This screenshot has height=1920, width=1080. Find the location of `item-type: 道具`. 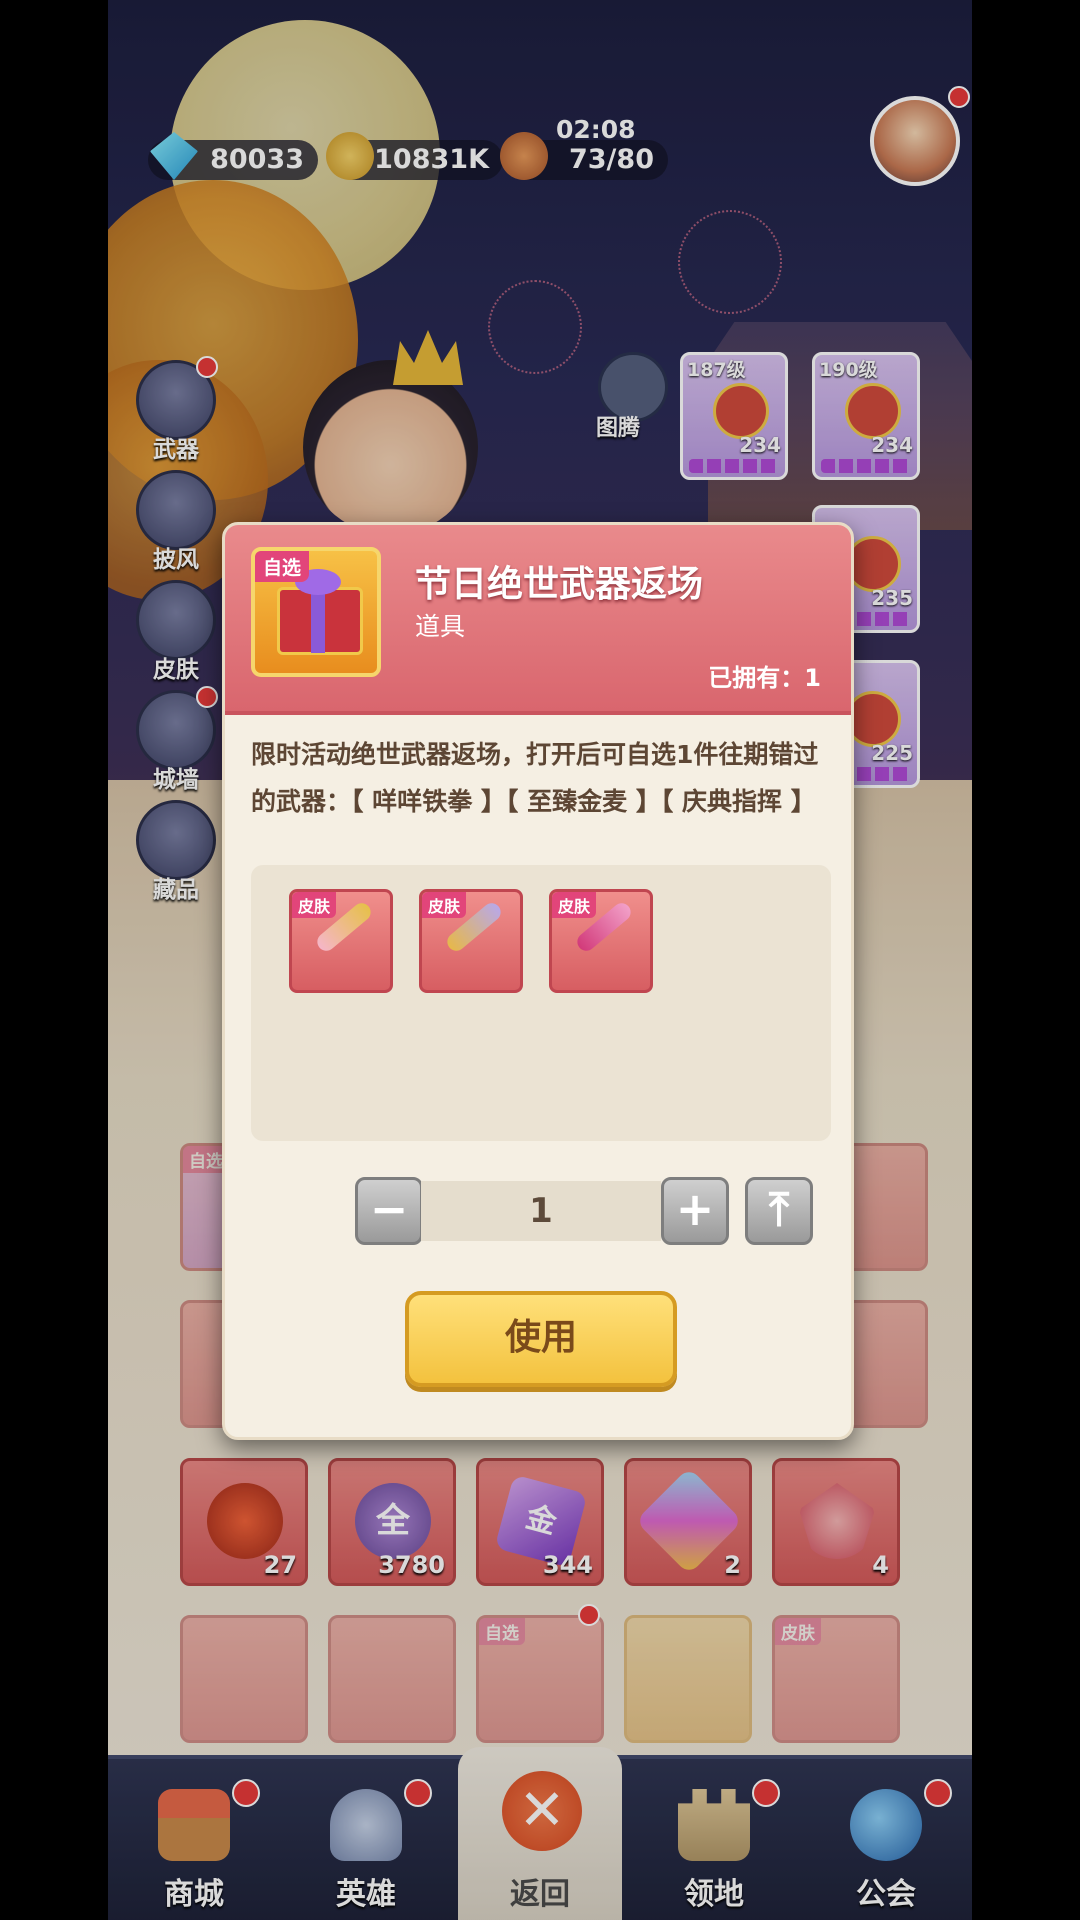

item-type: 道具 is located at coordinates (440, 626).